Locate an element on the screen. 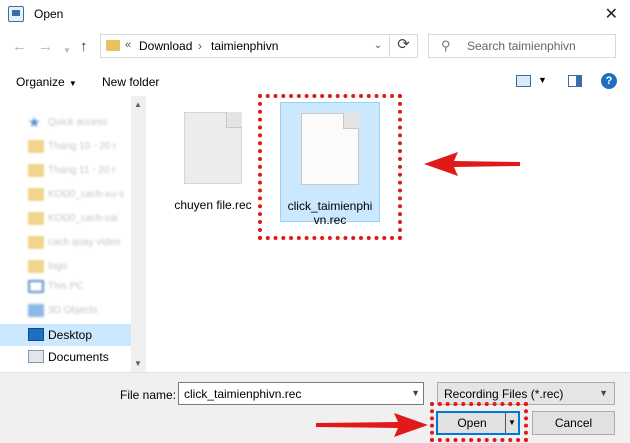  search-placeholder: Search taimienphivn is located at coordinates (521, 46).